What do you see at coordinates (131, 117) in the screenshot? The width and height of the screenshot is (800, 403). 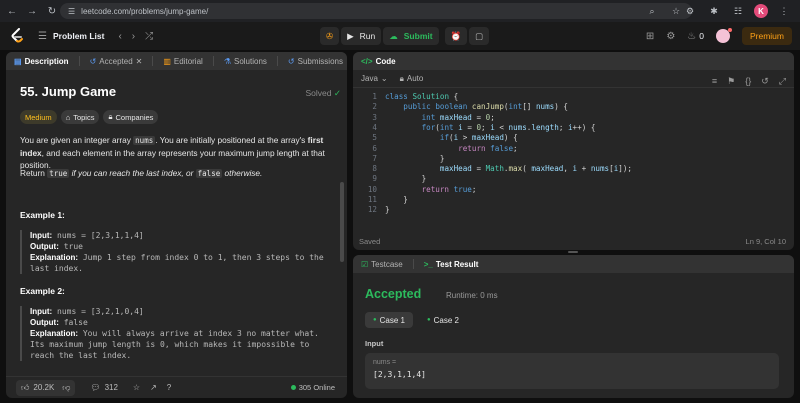 I see `companies-button: 🔒︎ Companies` at bounding box center [131, 117].